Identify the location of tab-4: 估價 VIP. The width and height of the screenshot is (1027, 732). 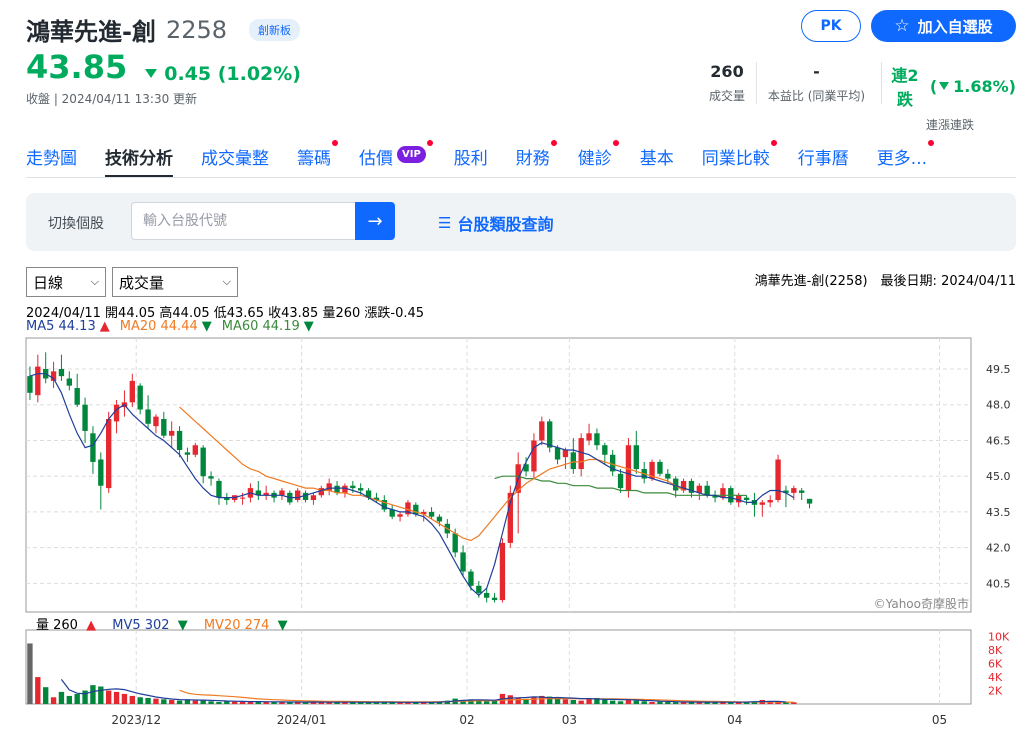
(396, 158).